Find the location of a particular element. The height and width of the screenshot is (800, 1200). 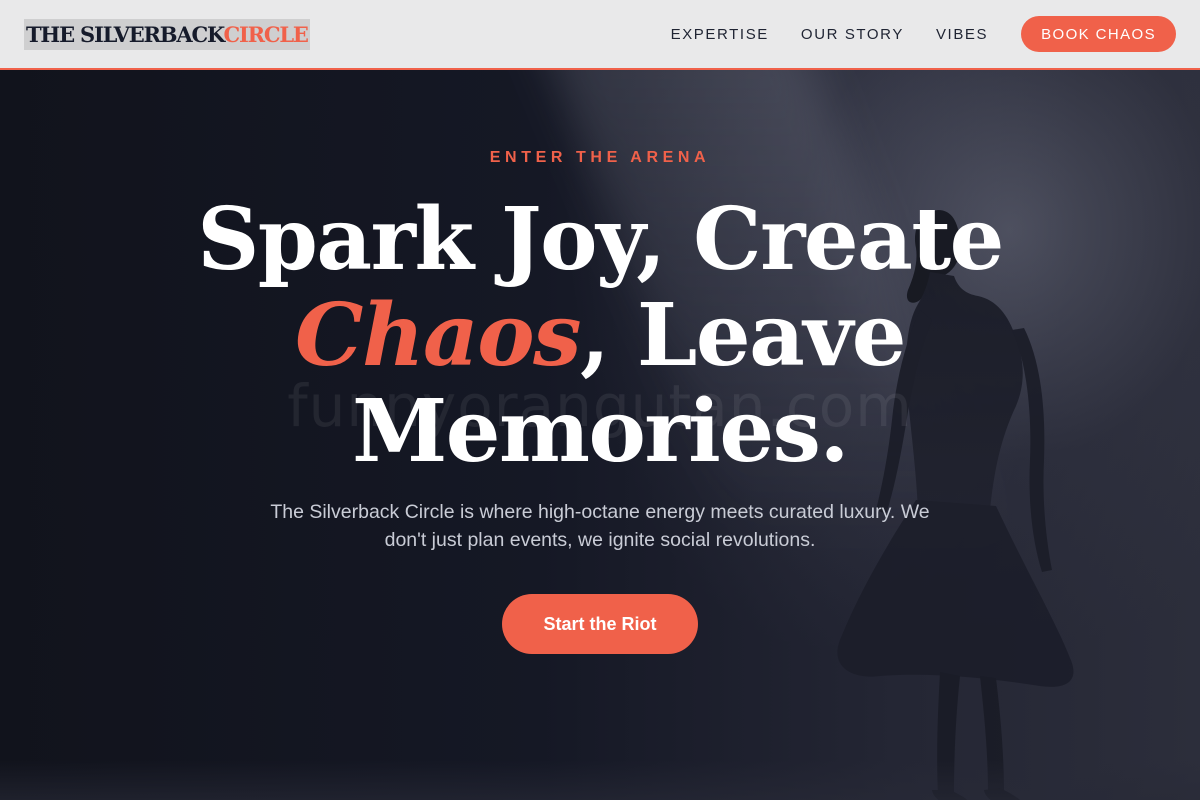

headline-emphasis: Chaos is located at coordinates (438, 335).